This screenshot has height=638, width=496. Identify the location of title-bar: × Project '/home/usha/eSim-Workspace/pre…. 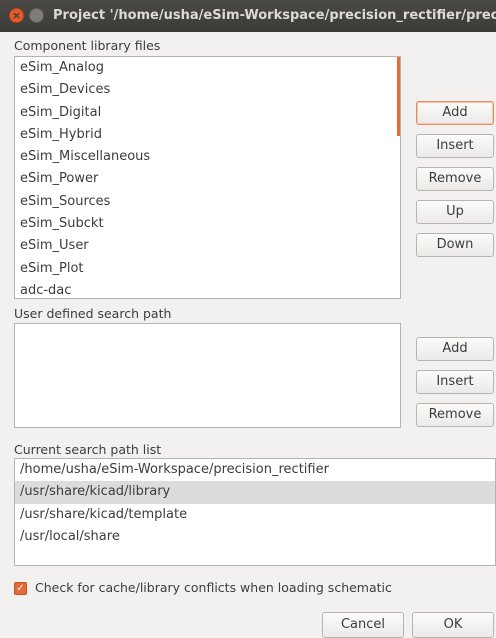
(248, 16).